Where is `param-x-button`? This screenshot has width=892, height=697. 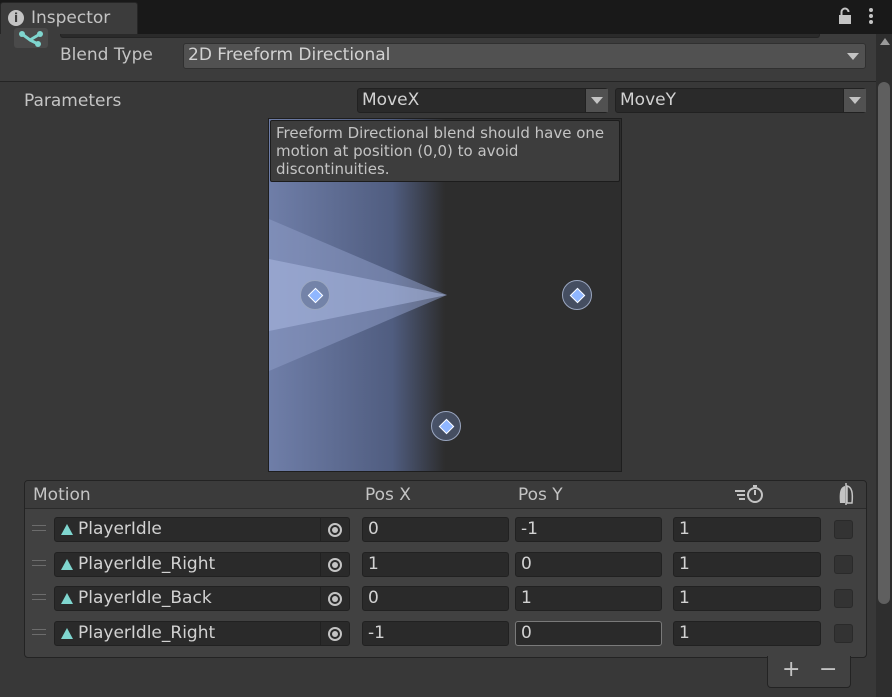 param-x-button is located at coordinates (596, 100).